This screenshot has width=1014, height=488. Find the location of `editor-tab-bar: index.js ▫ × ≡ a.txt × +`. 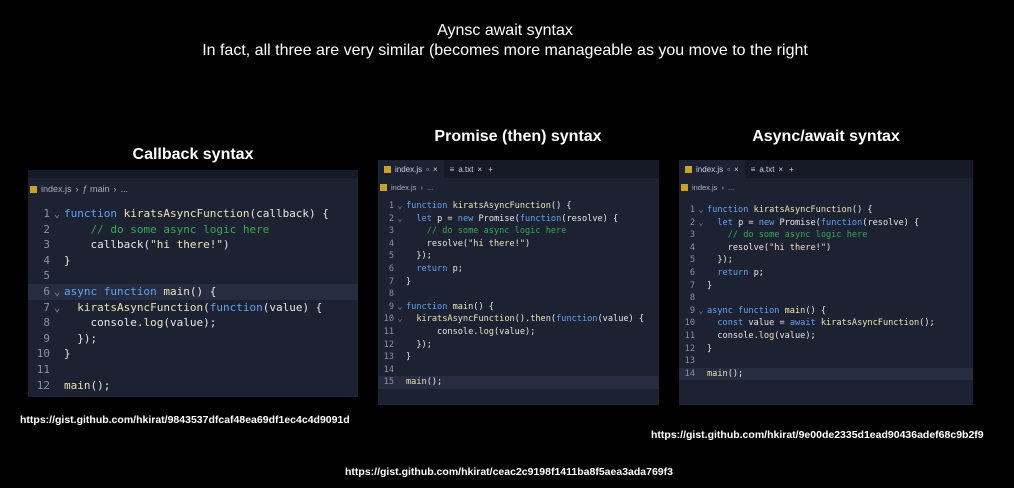

editor-tab-bar: index.js ▫ × ≡ a.txt × + is located at coordinates (518, 169).